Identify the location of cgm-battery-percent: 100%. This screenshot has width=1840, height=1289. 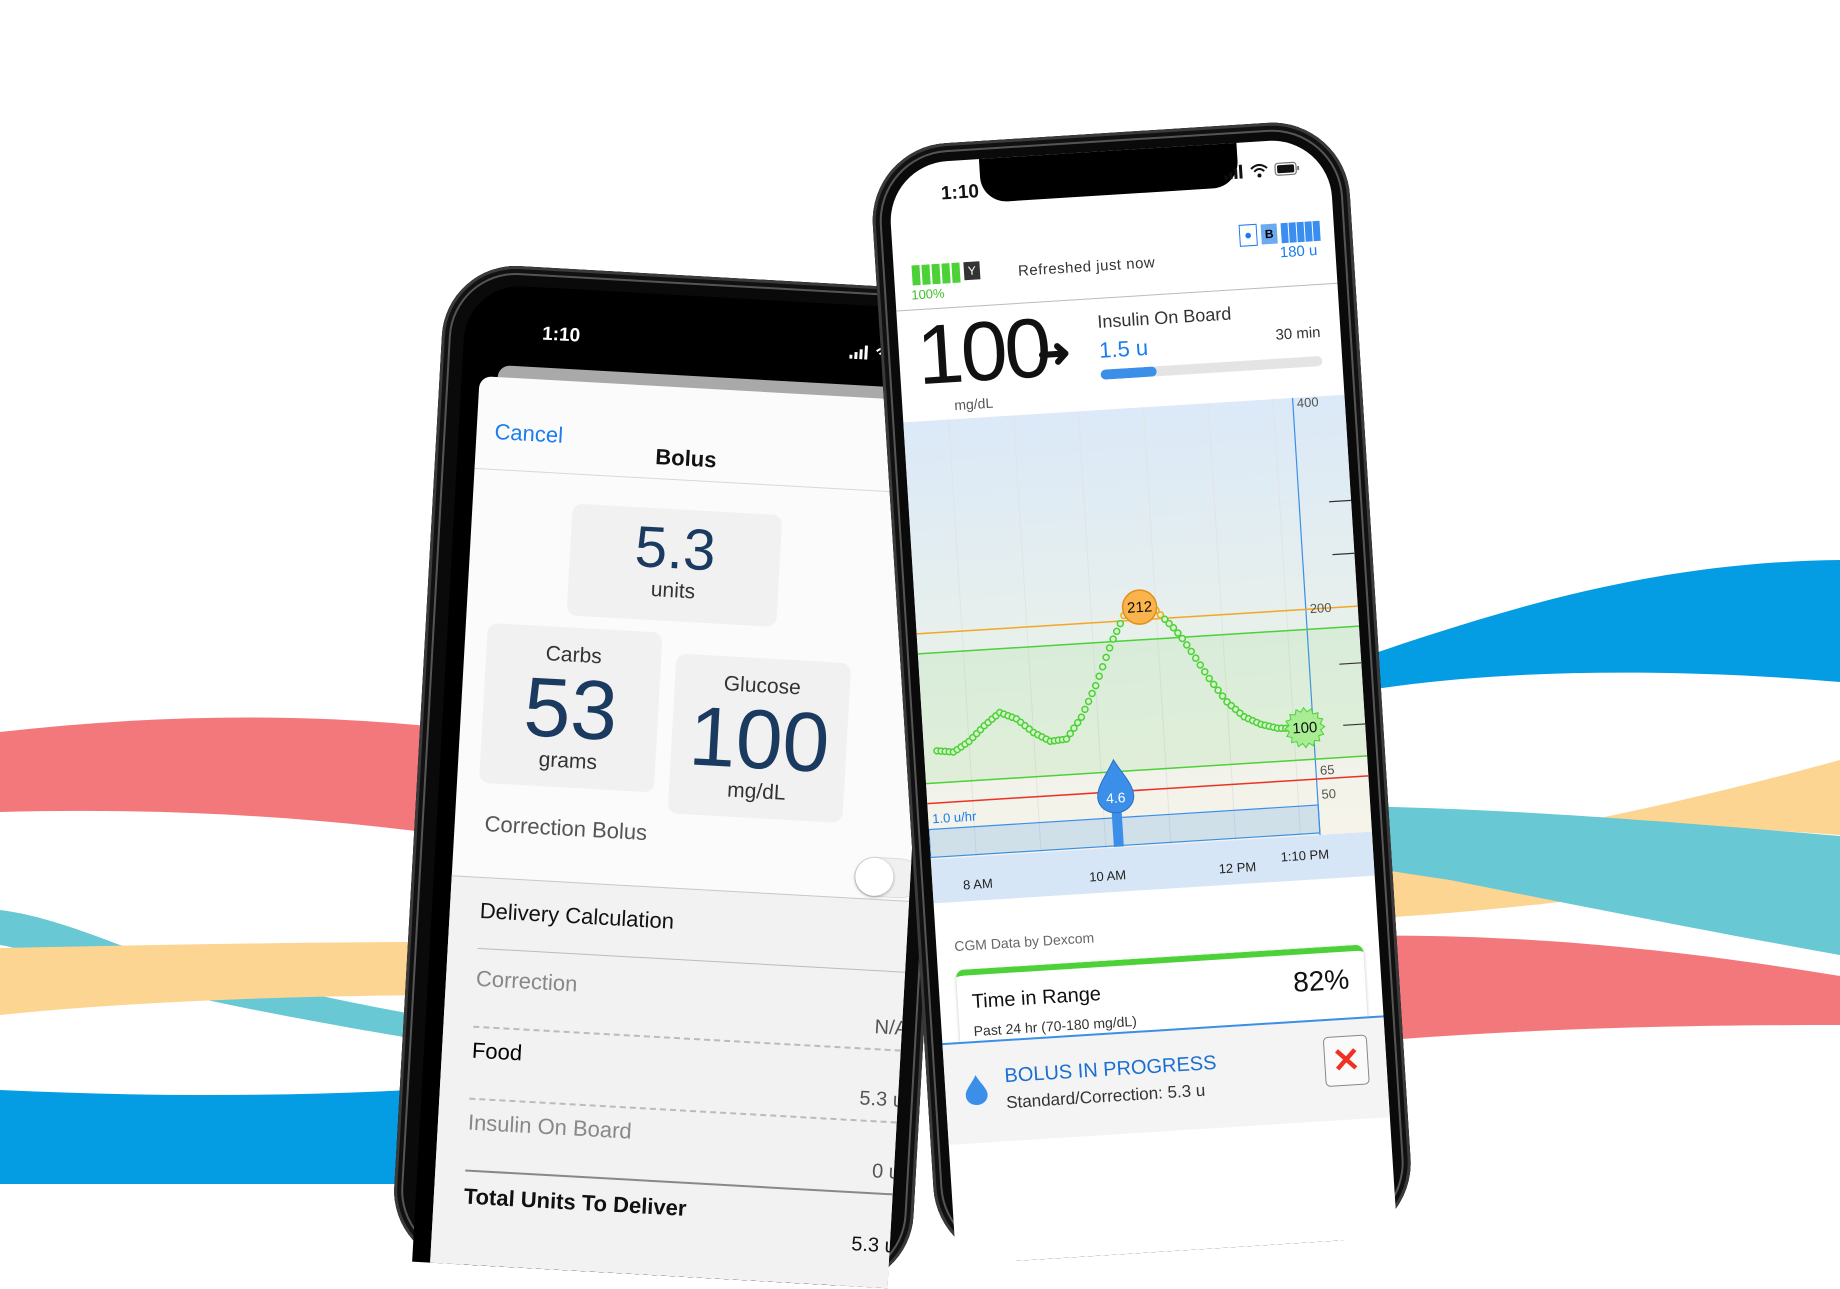
(927, 294).